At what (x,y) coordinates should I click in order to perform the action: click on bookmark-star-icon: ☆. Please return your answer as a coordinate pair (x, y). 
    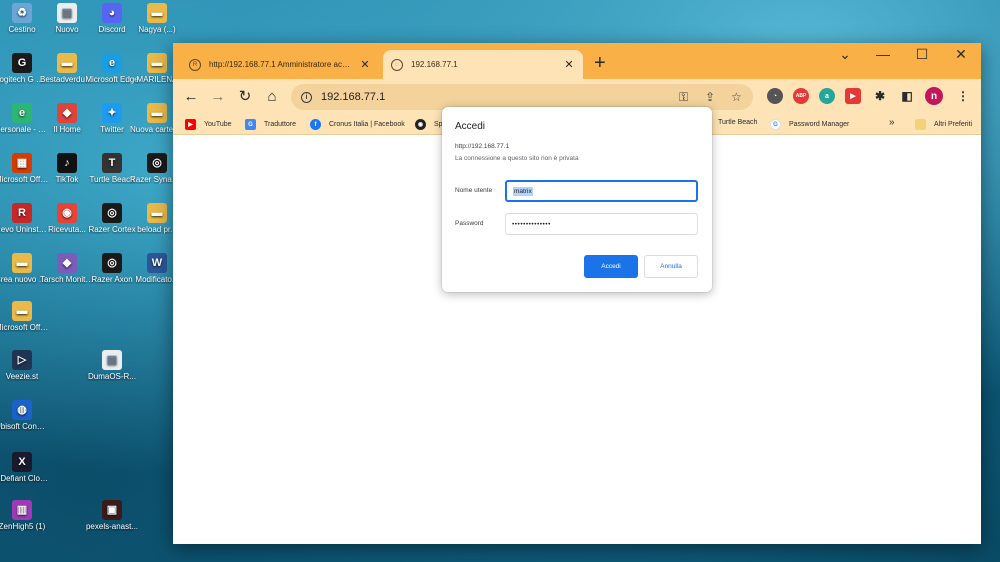
    Looking at the image, I should click on (736, 97).